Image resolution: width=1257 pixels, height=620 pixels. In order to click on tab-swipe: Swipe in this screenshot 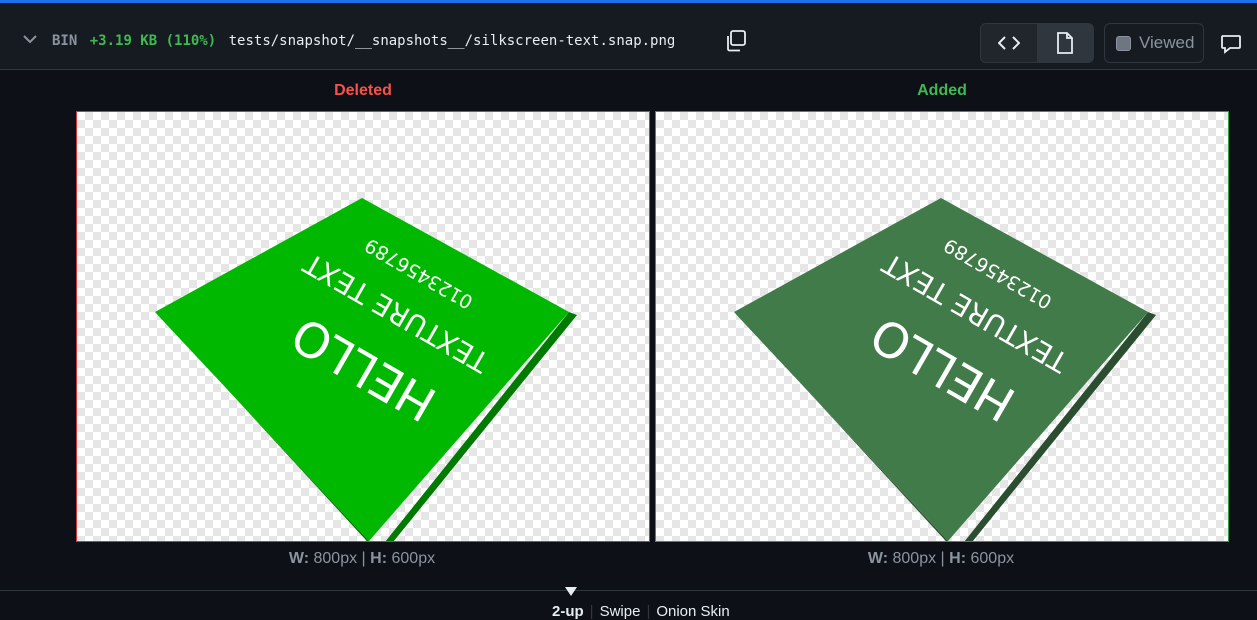, I will do `click(620, 611)`.